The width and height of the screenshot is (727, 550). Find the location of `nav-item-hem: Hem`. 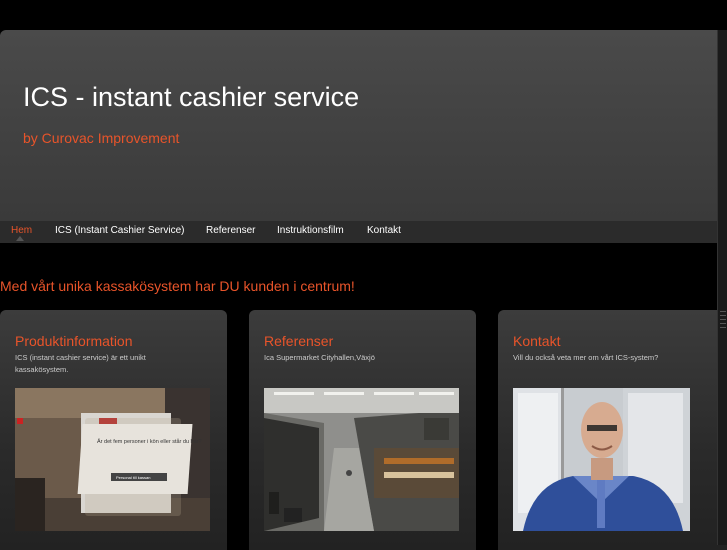

nav-item-hem: Hem is located at coordinates (21, 230).